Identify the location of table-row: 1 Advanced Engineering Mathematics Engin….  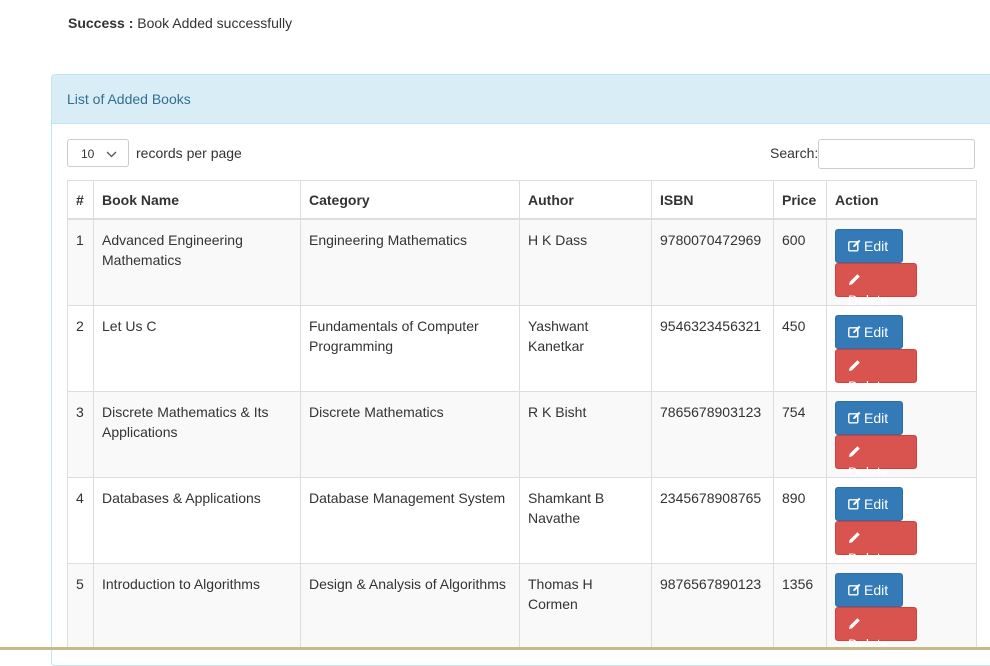
(522, 263).